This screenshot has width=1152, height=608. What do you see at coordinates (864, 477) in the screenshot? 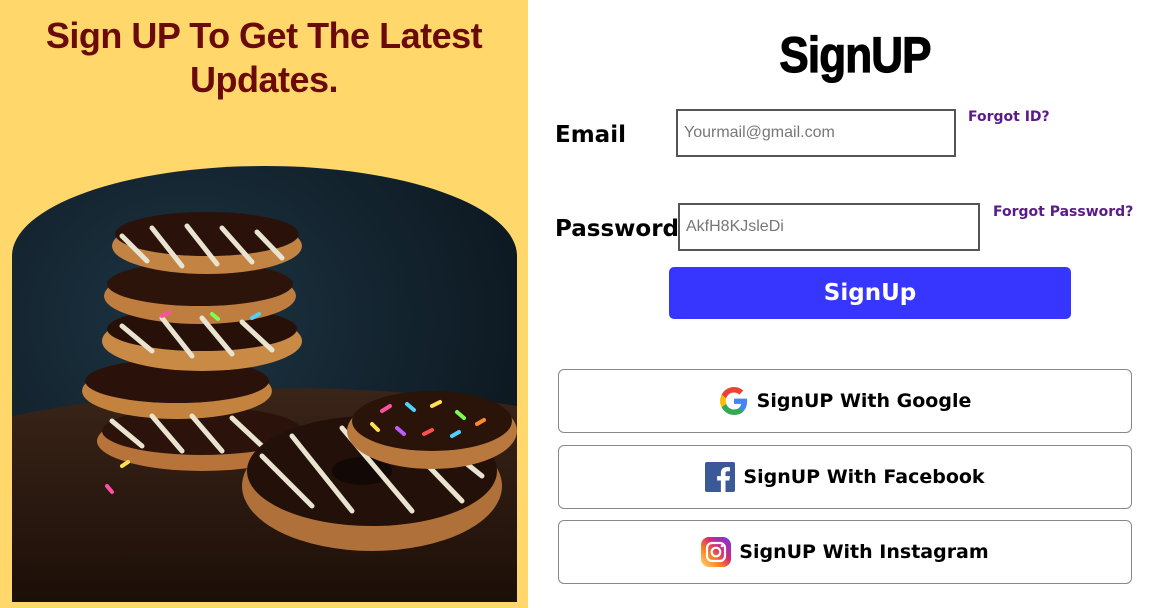
I see `facebook-signup-label: SignUP With Facebook` at bounding box center [864, 477].